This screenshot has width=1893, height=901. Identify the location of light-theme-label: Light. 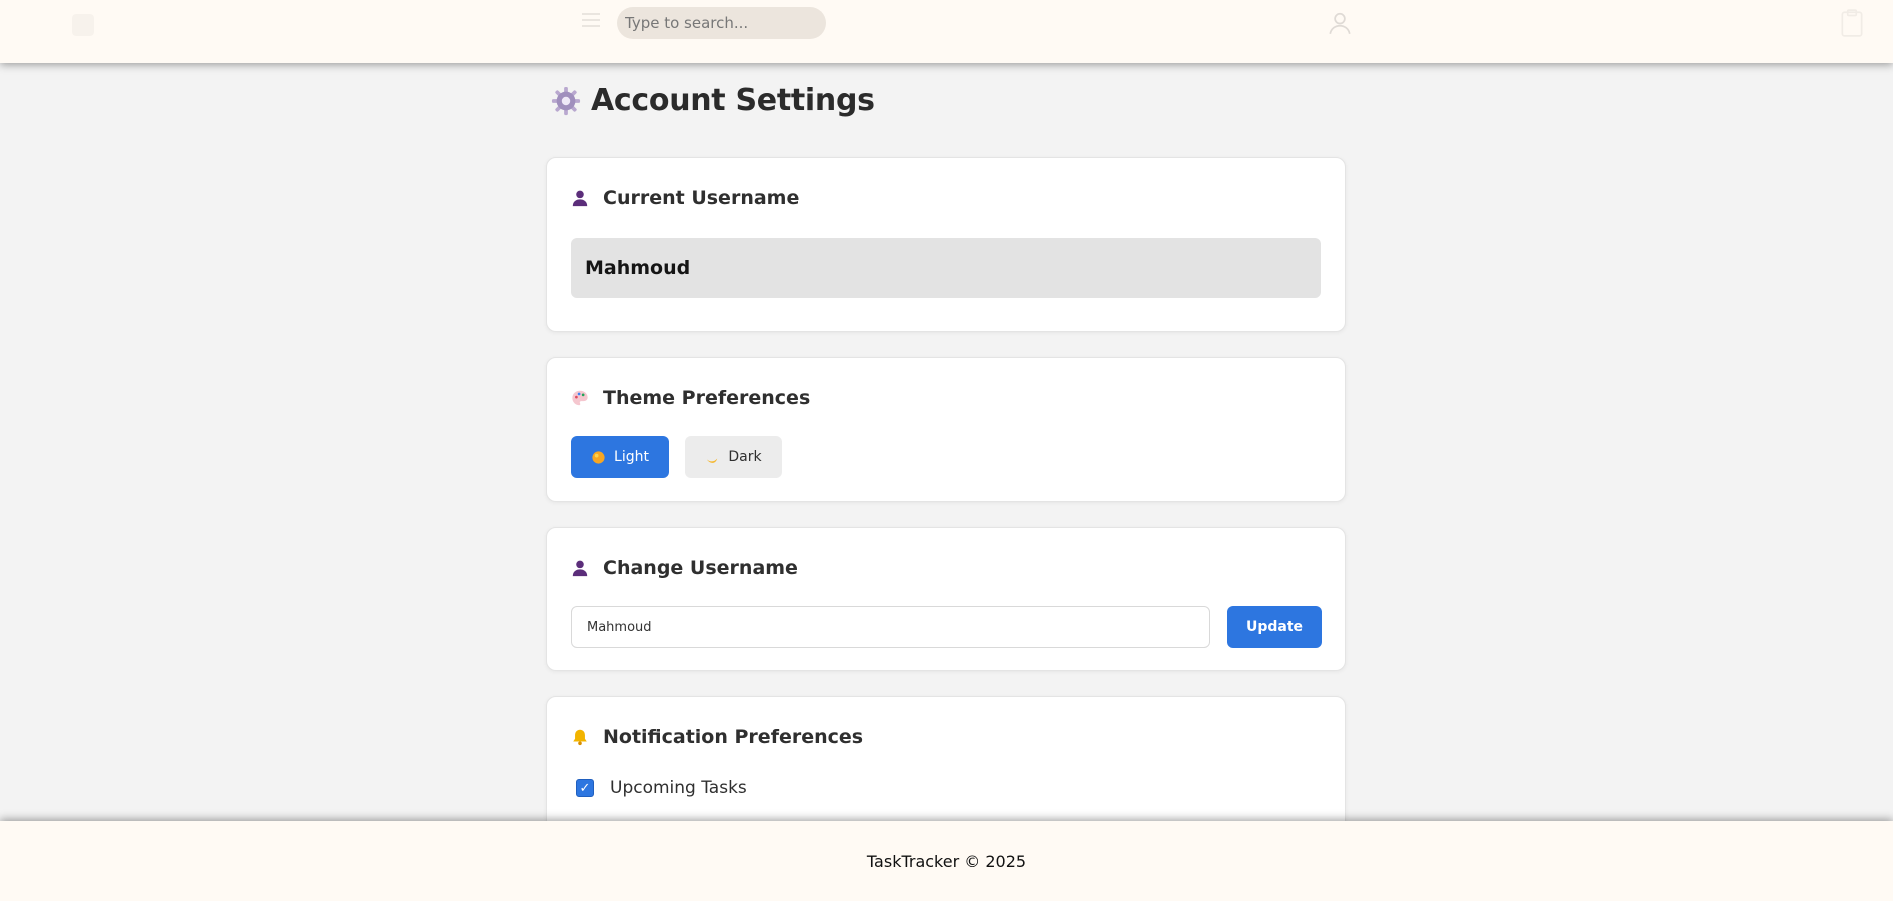
(631, 457).